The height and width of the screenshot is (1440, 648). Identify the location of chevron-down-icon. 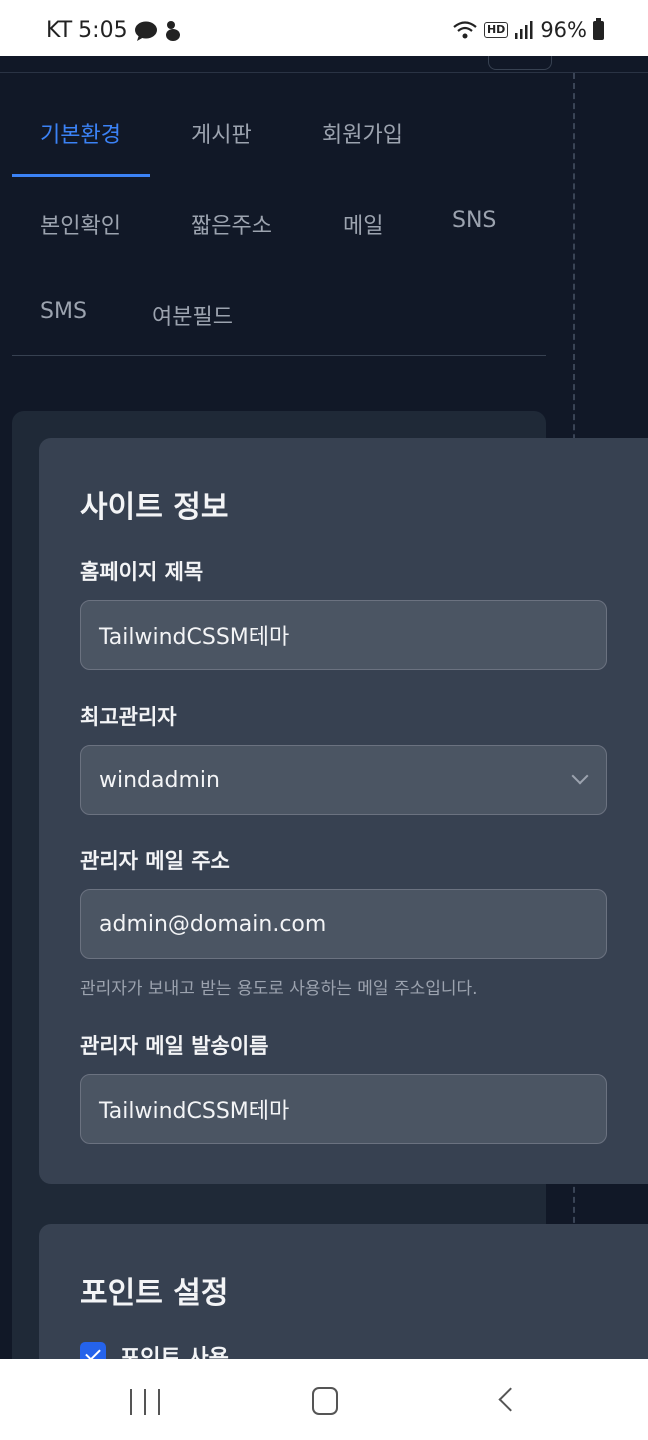
(580, 776).